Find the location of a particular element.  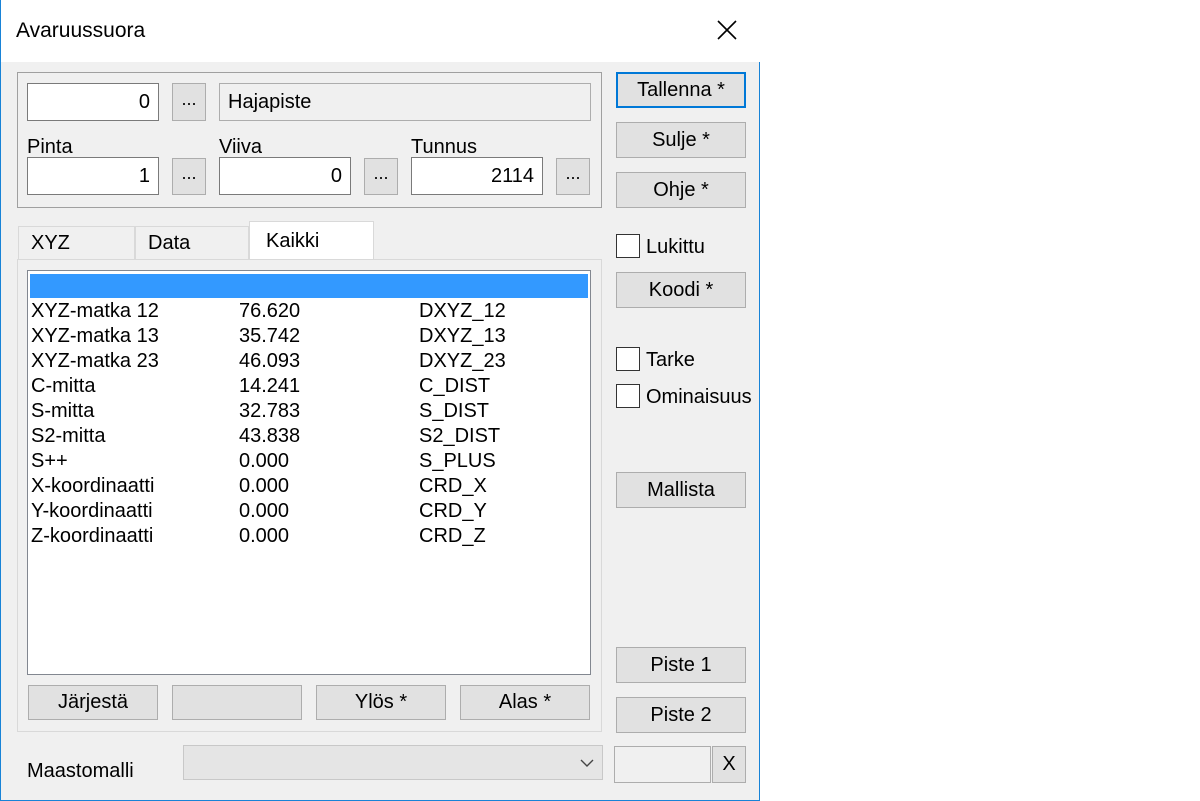

lukittu-checkbox is located at coordinates (628, 246).